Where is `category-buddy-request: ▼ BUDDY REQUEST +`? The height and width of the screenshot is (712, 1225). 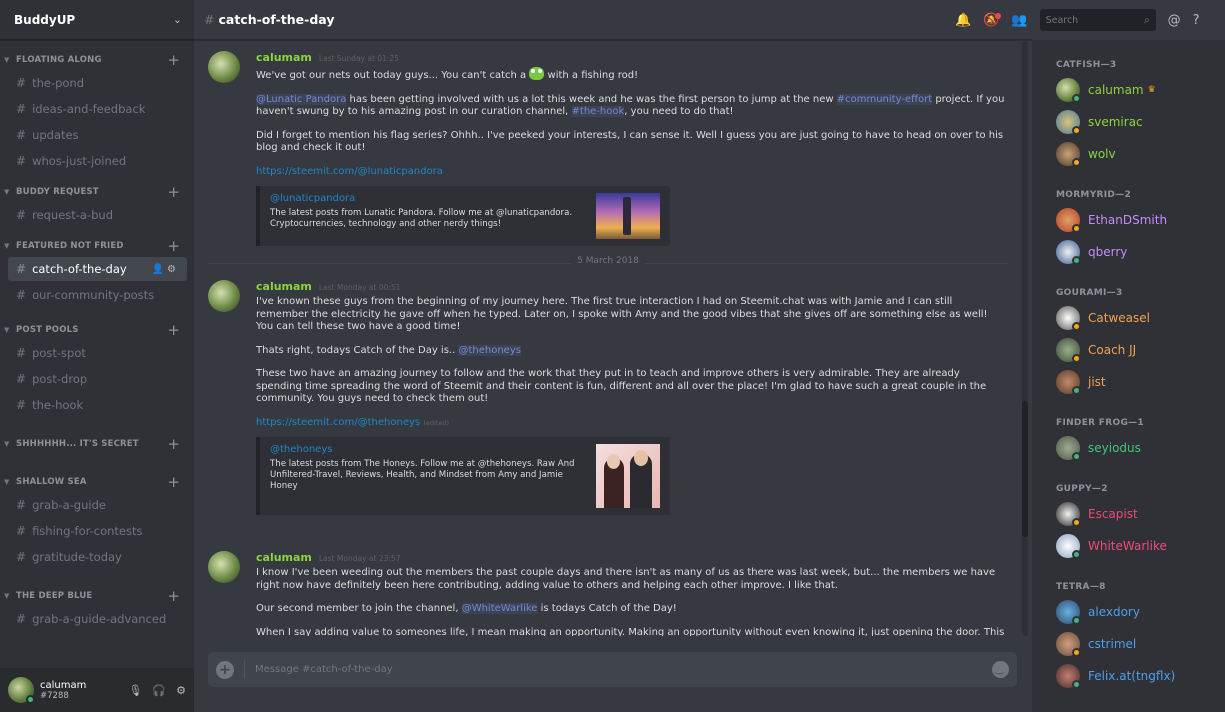 category-buddy-request: ▼ BUDDY REQUEST + is located at coordinates (97, 192).